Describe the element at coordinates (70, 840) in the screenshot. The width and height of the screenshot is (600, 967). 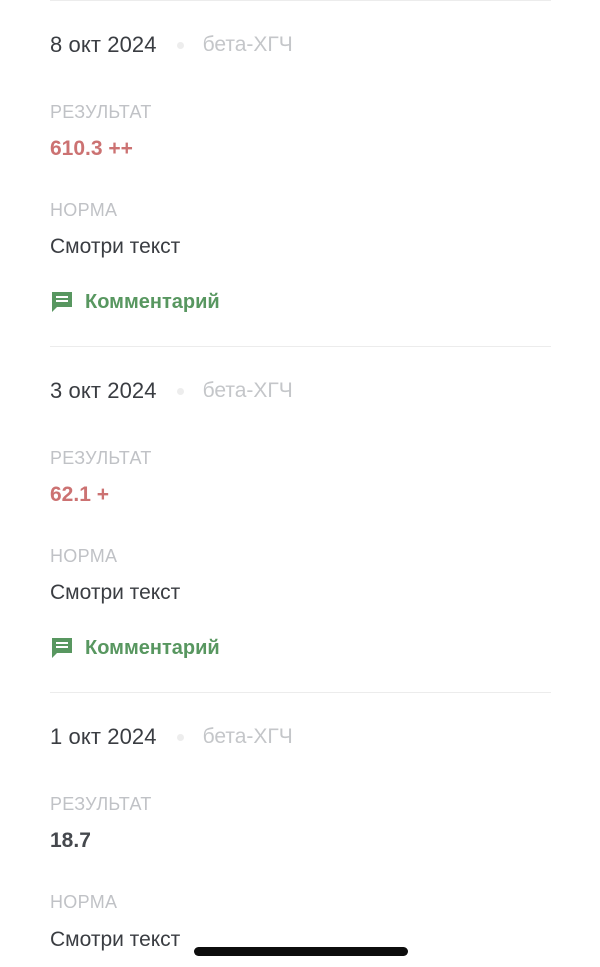
I see `result-value: 18.7` at that location.